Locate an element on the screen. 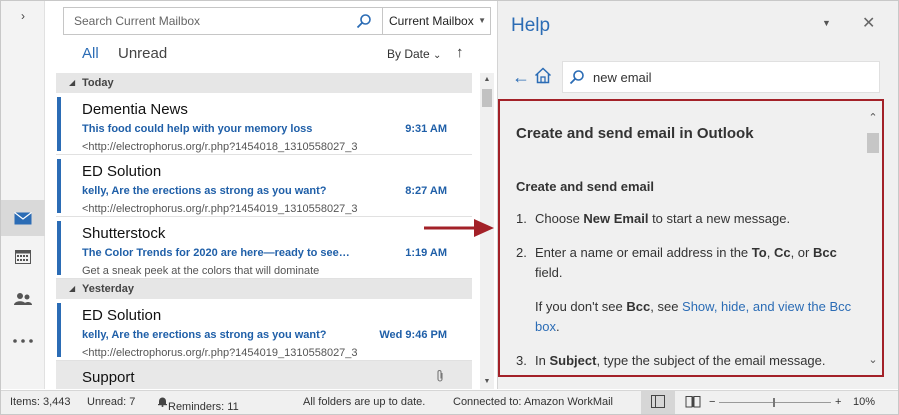 Image resolution: width=899 pixels, height=415 pixels. people-icon is located at coordinates (23, 299).